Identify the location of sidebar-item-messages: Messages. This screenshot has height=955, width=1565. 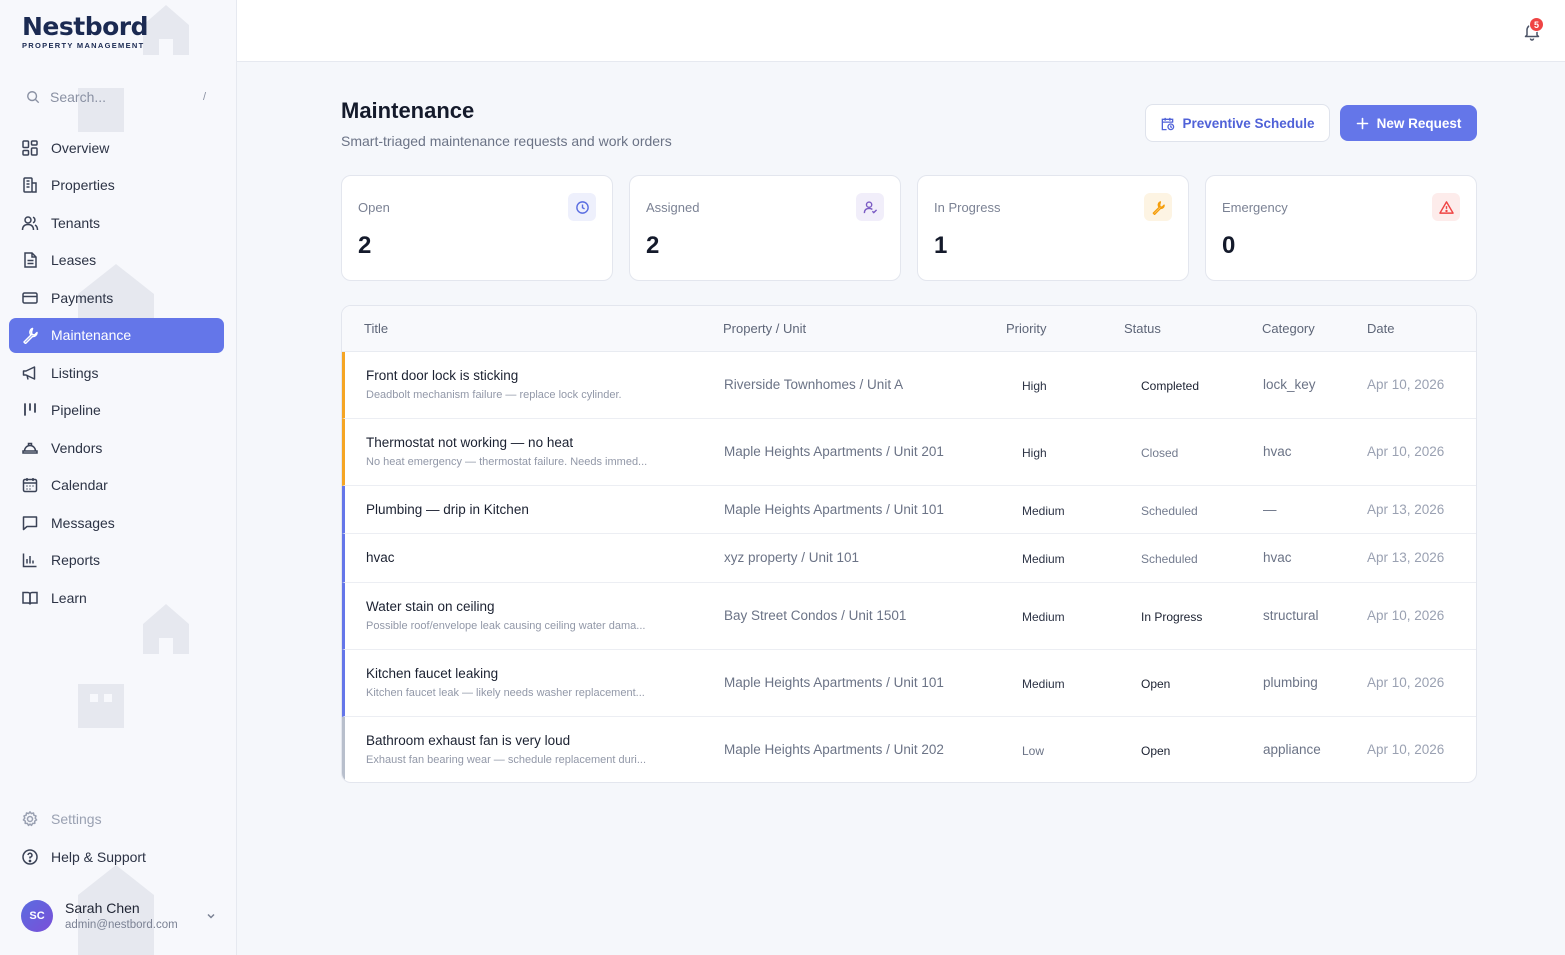
(116, 522).